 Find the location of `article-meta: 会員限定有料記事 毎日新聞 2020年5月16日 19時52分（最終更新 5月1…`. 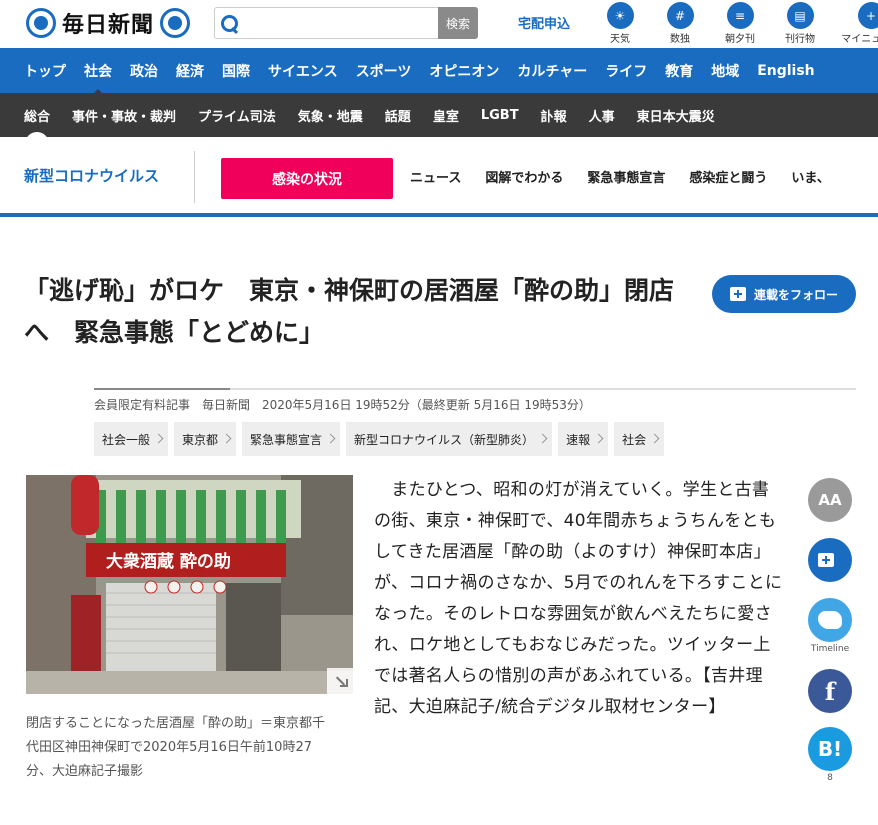

article-meta: 会員限定有料記事 毎日新聞 2020年5月16日 19時52分（最終更新 5月1… is located at coordinates (342, 405).